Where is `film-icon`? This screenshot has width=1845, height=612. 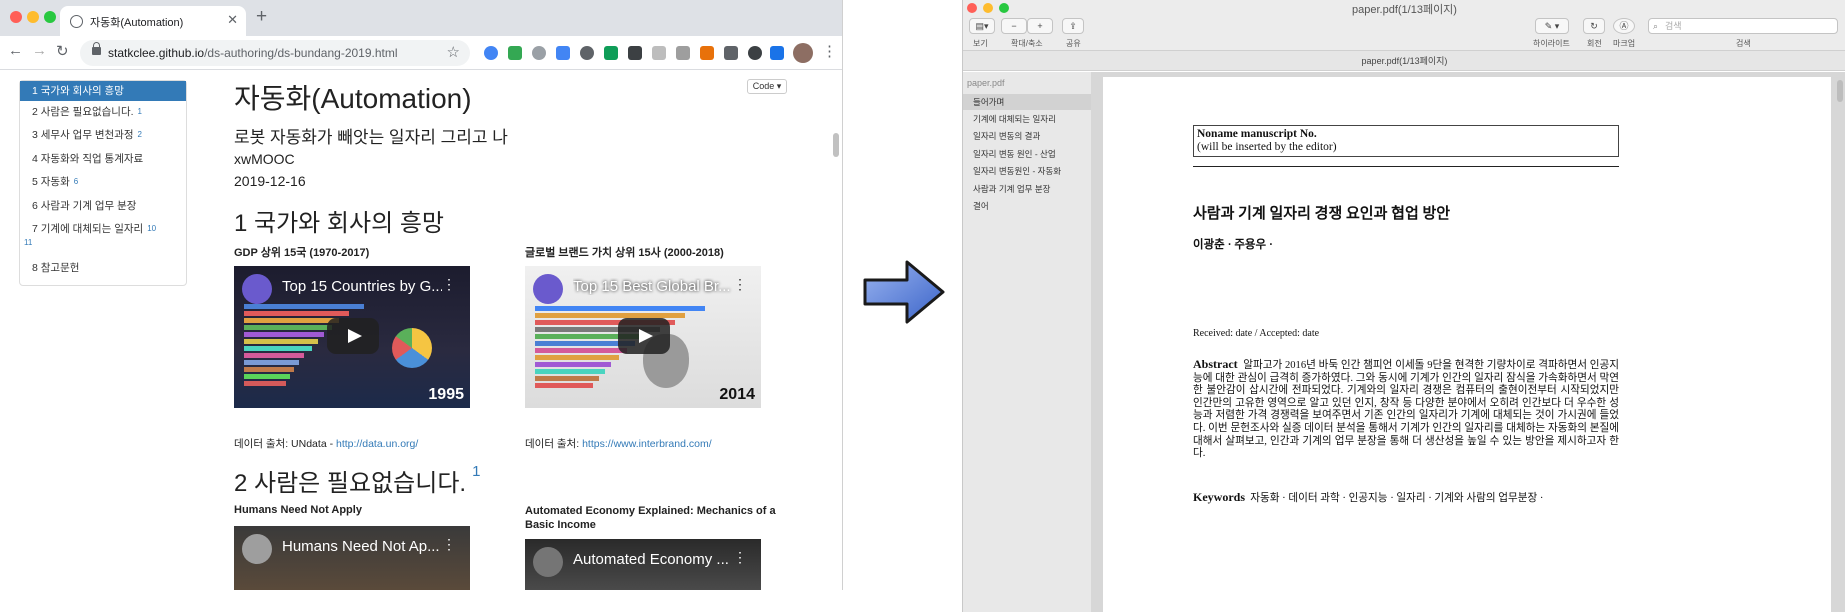 film-icon is located at coordinates (731, 53).